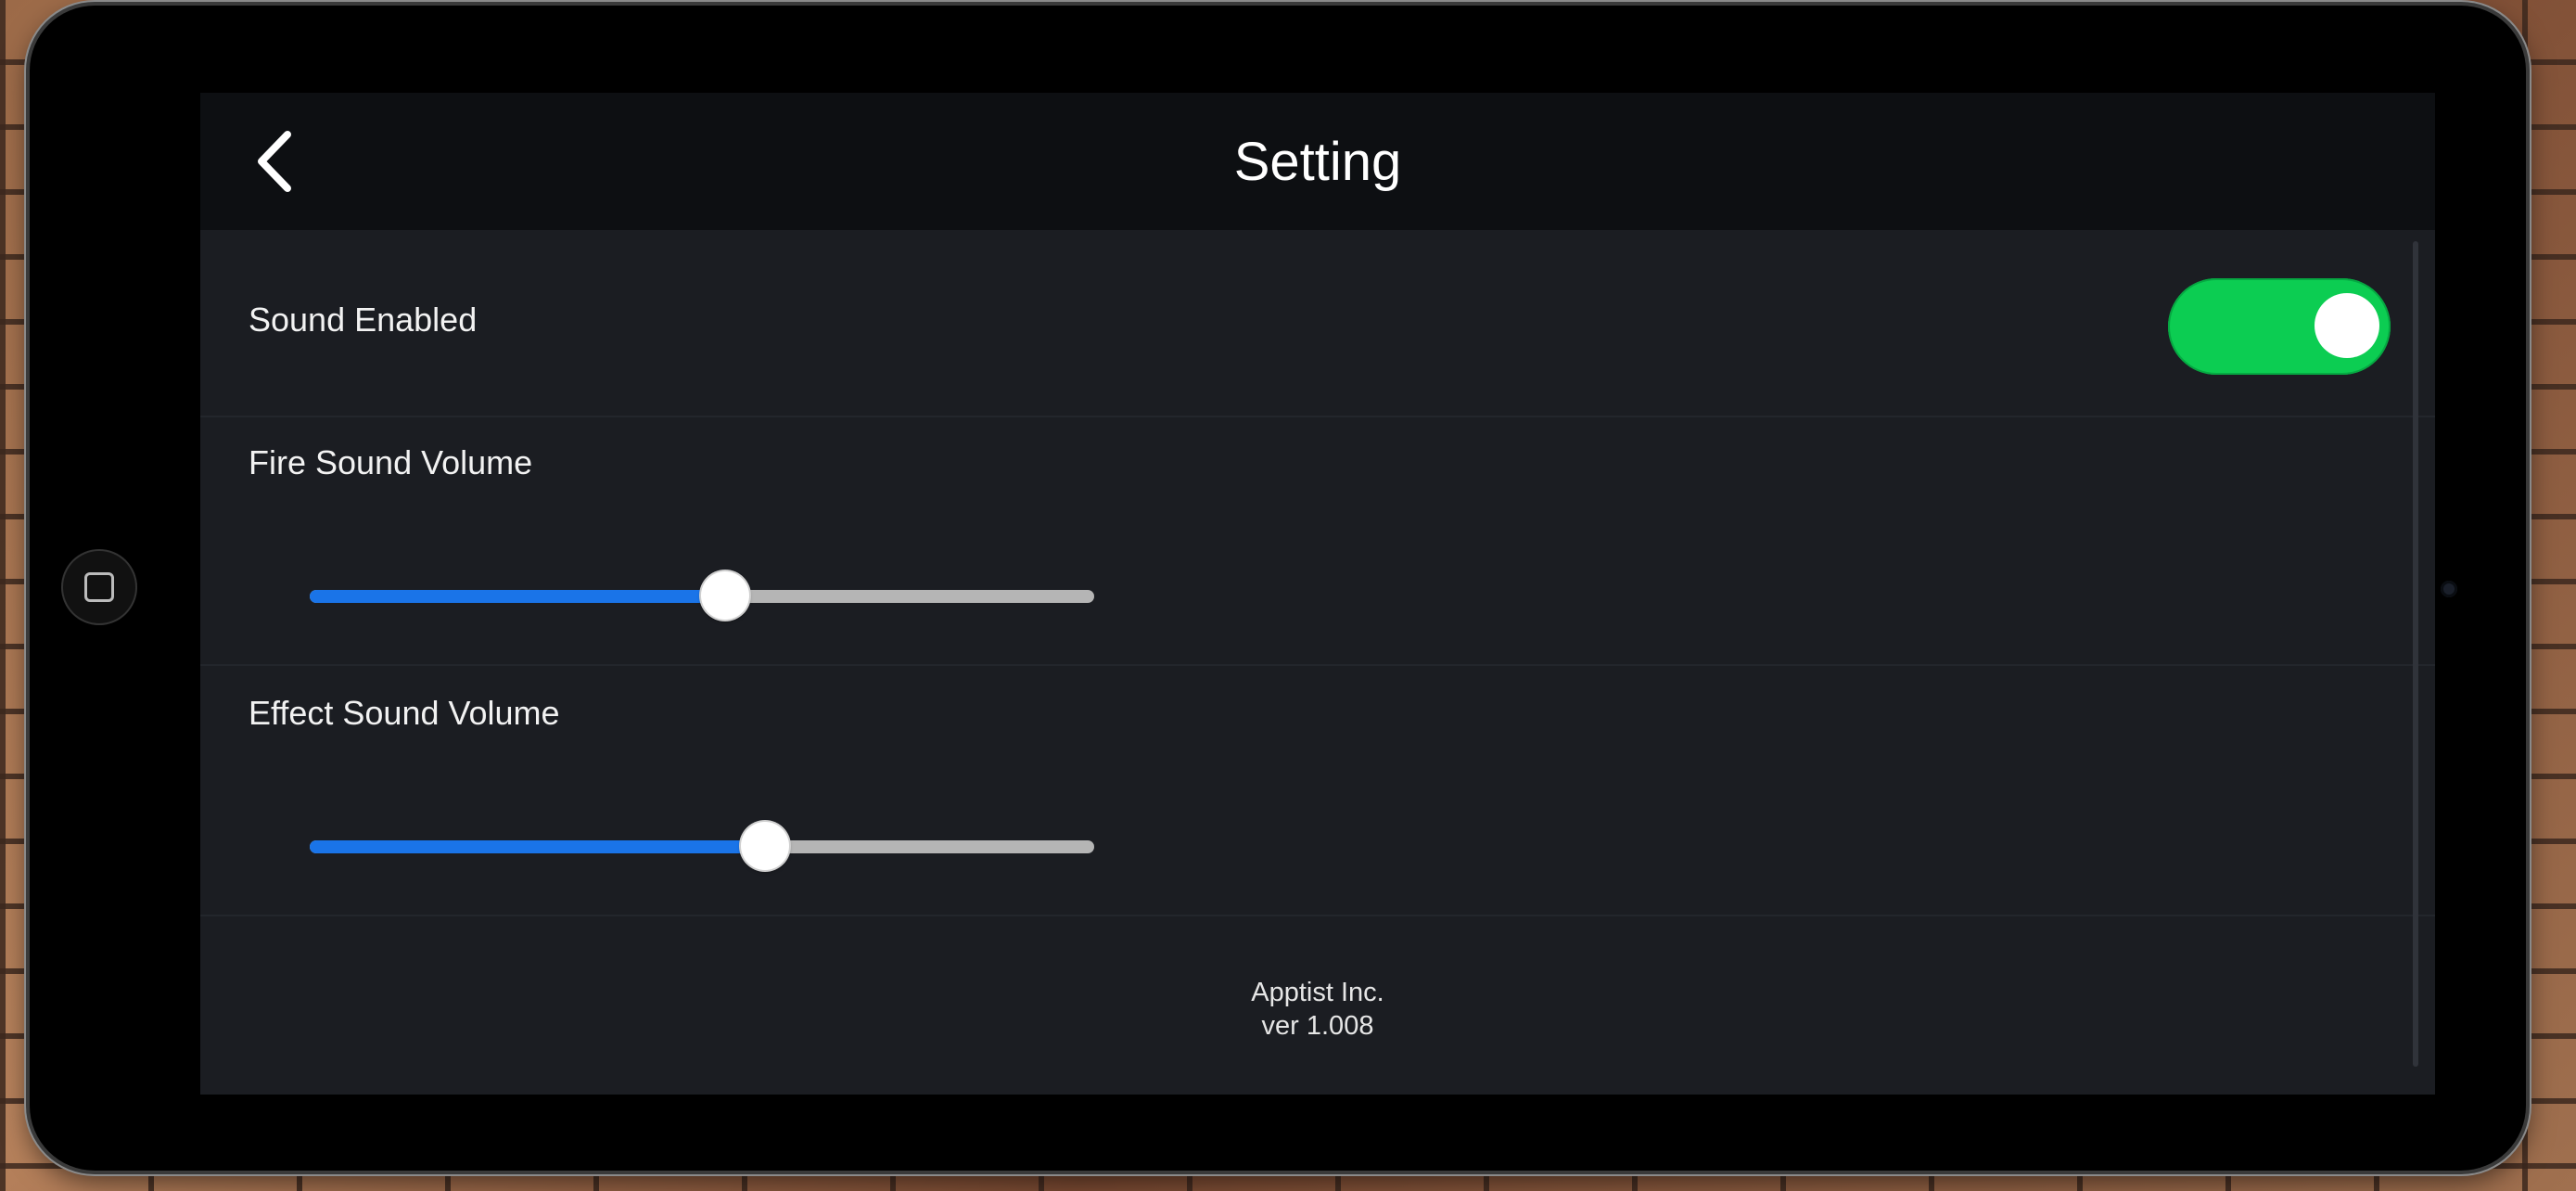 The height and width of the screenshot is (1191, 2576). Describe the element at coordinates (2279, 326) in the screenshot. I see `sound-enabled-toggle` at that location.